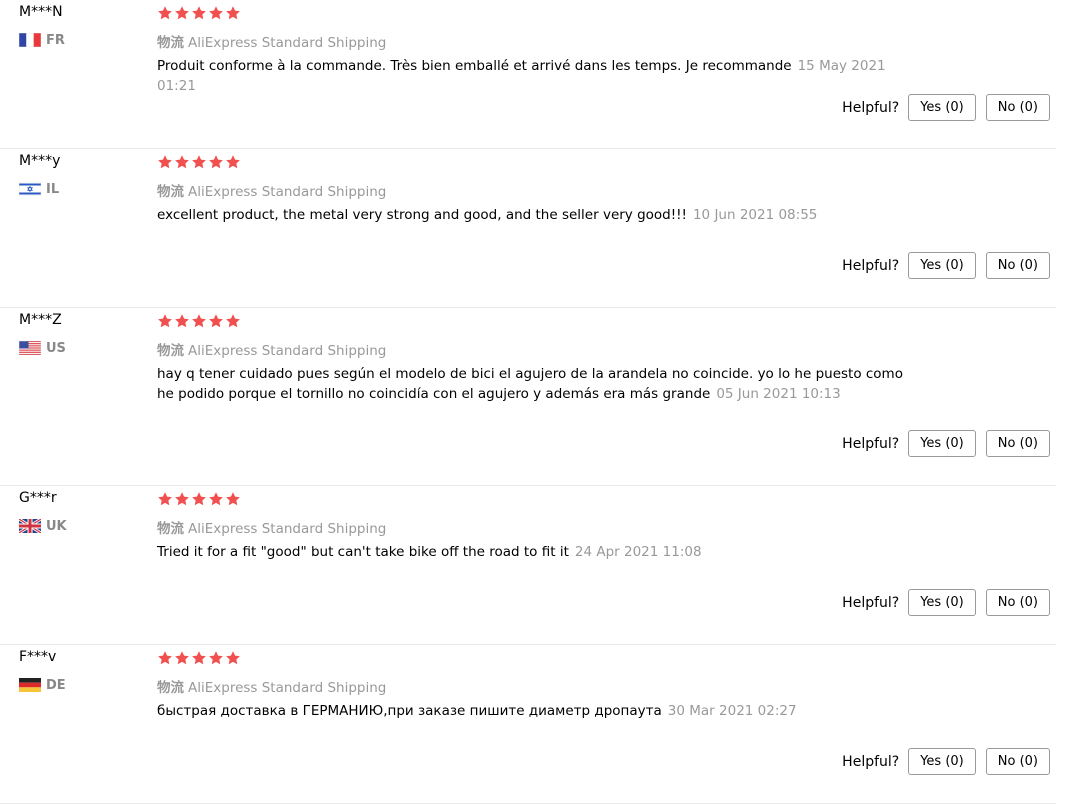 This screenshot has width=1067, height=804. I want to click on reviewer-country: IL, so click(39, 189).